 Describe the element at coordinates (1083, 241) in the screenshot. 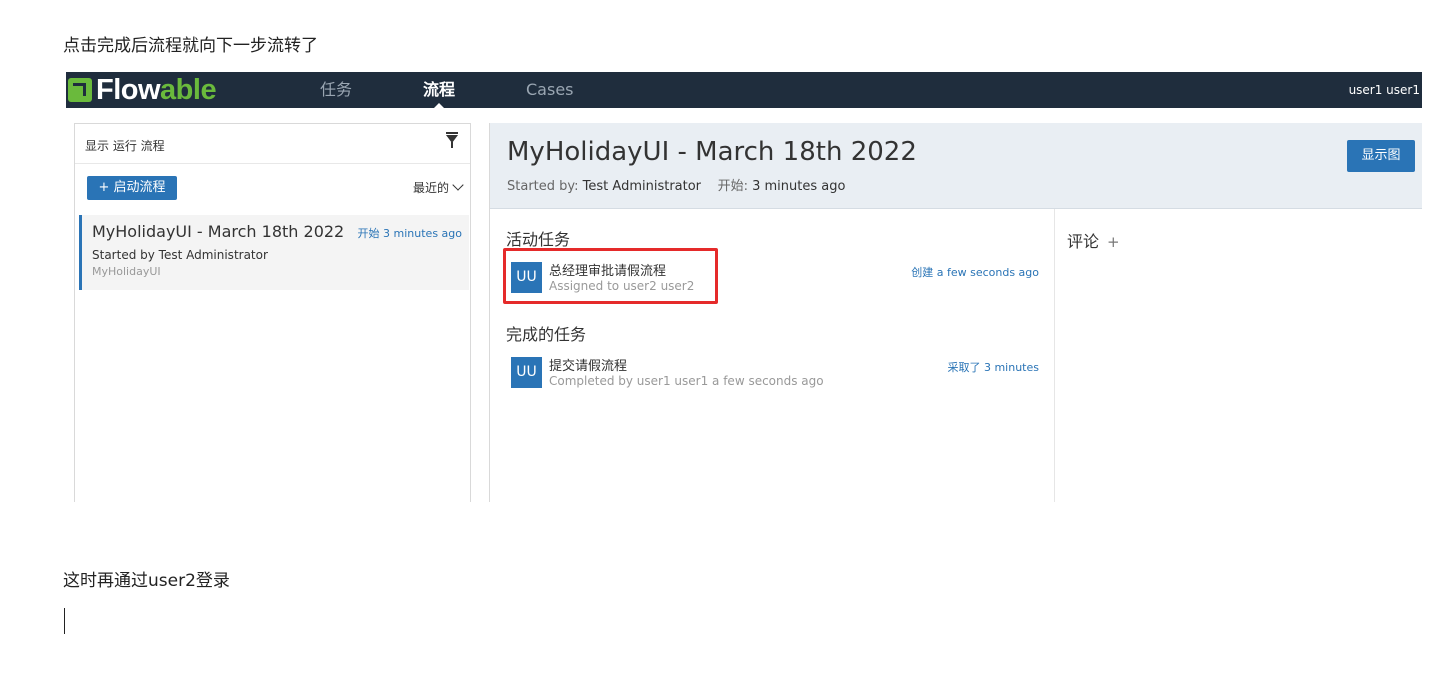

I see `comments-heading: 评论` at that location.